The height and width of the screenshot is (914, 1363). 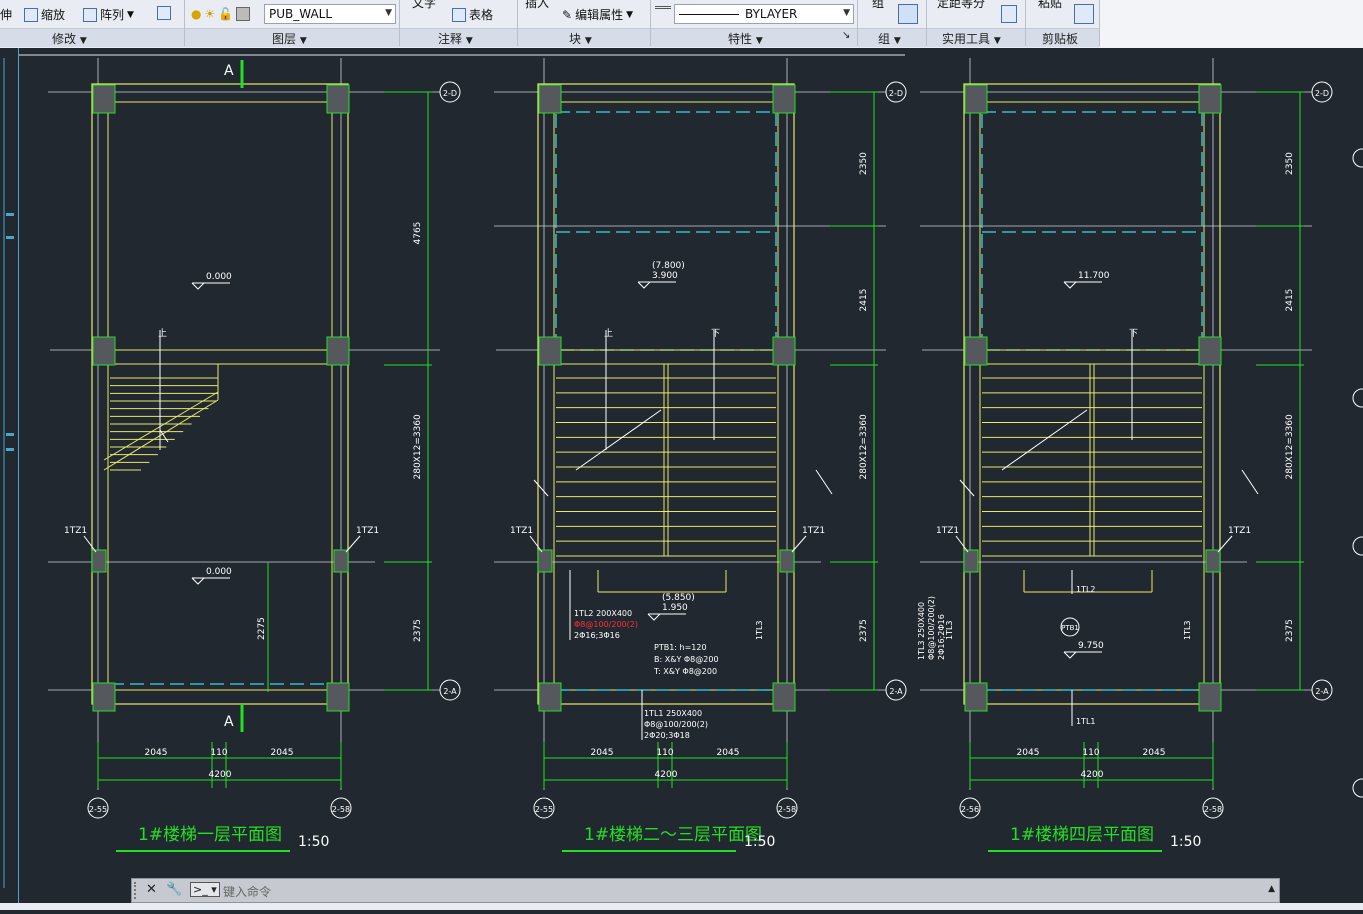 I want to click on group-select-button, so click(x=908, y=14).